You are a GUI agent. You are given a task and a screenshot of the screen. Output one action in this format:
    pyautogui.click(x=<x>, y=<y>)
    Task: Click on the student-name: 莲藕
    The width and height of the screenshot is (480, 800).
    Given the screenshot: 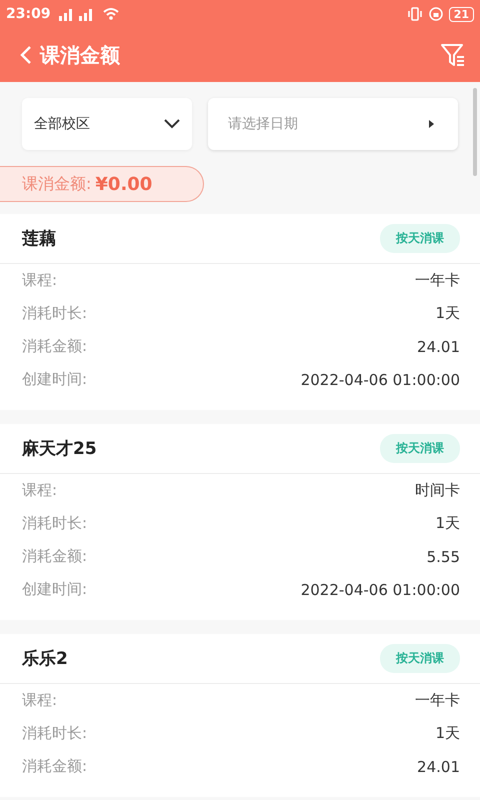 What is the action you would take?
    pyautogui.click(x=39, y=239)
    